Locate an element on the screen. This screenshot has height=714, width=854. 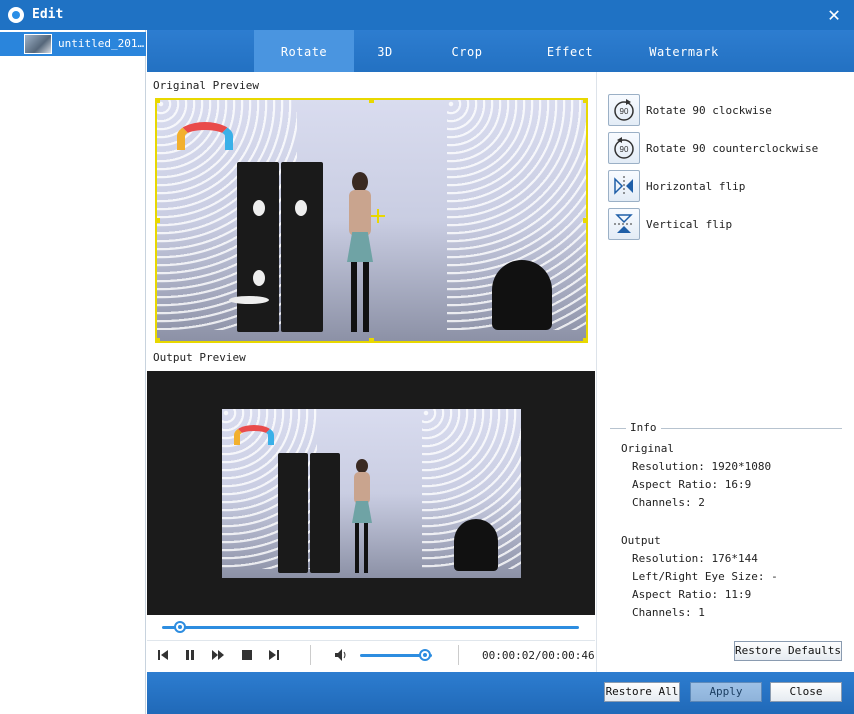
output-channels: Channels: 1 is located at coordinates (668, 612).